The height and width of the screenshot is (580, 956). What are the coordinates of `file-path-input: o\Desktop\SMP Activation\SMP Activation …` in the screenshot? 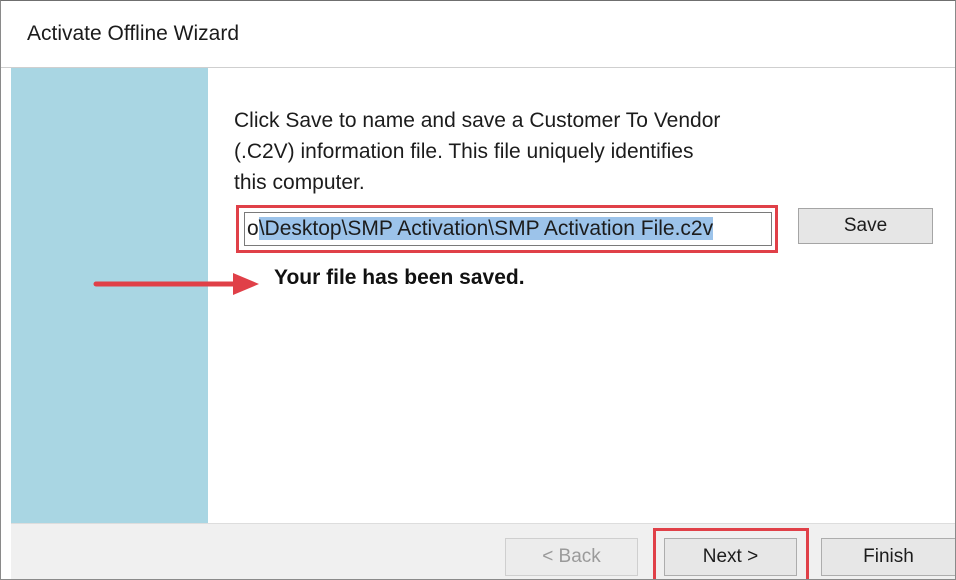 It's located at (508, 229).